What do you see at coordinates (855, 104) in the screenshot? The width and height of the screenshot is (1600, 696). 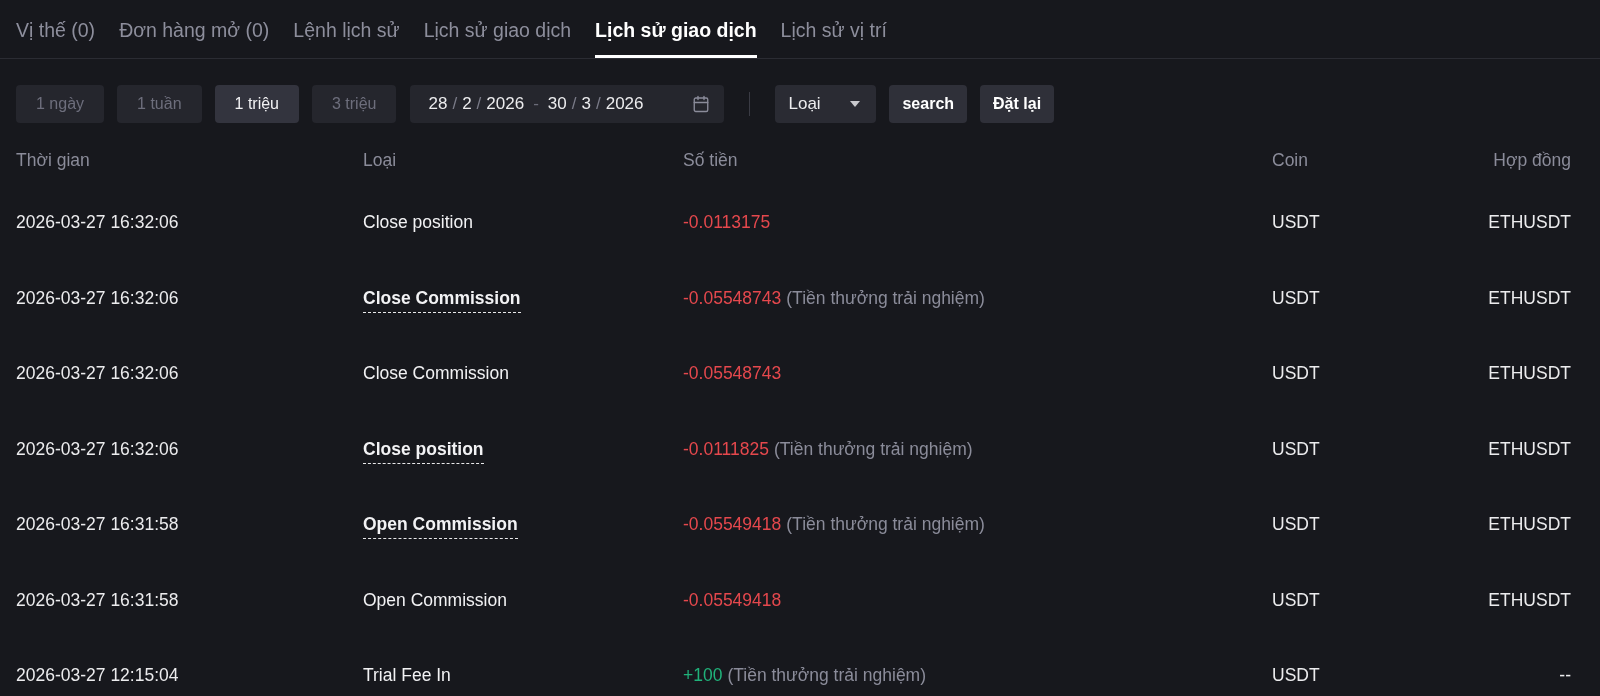 I see `caret-down-icon` at bounding box center [855, 104].